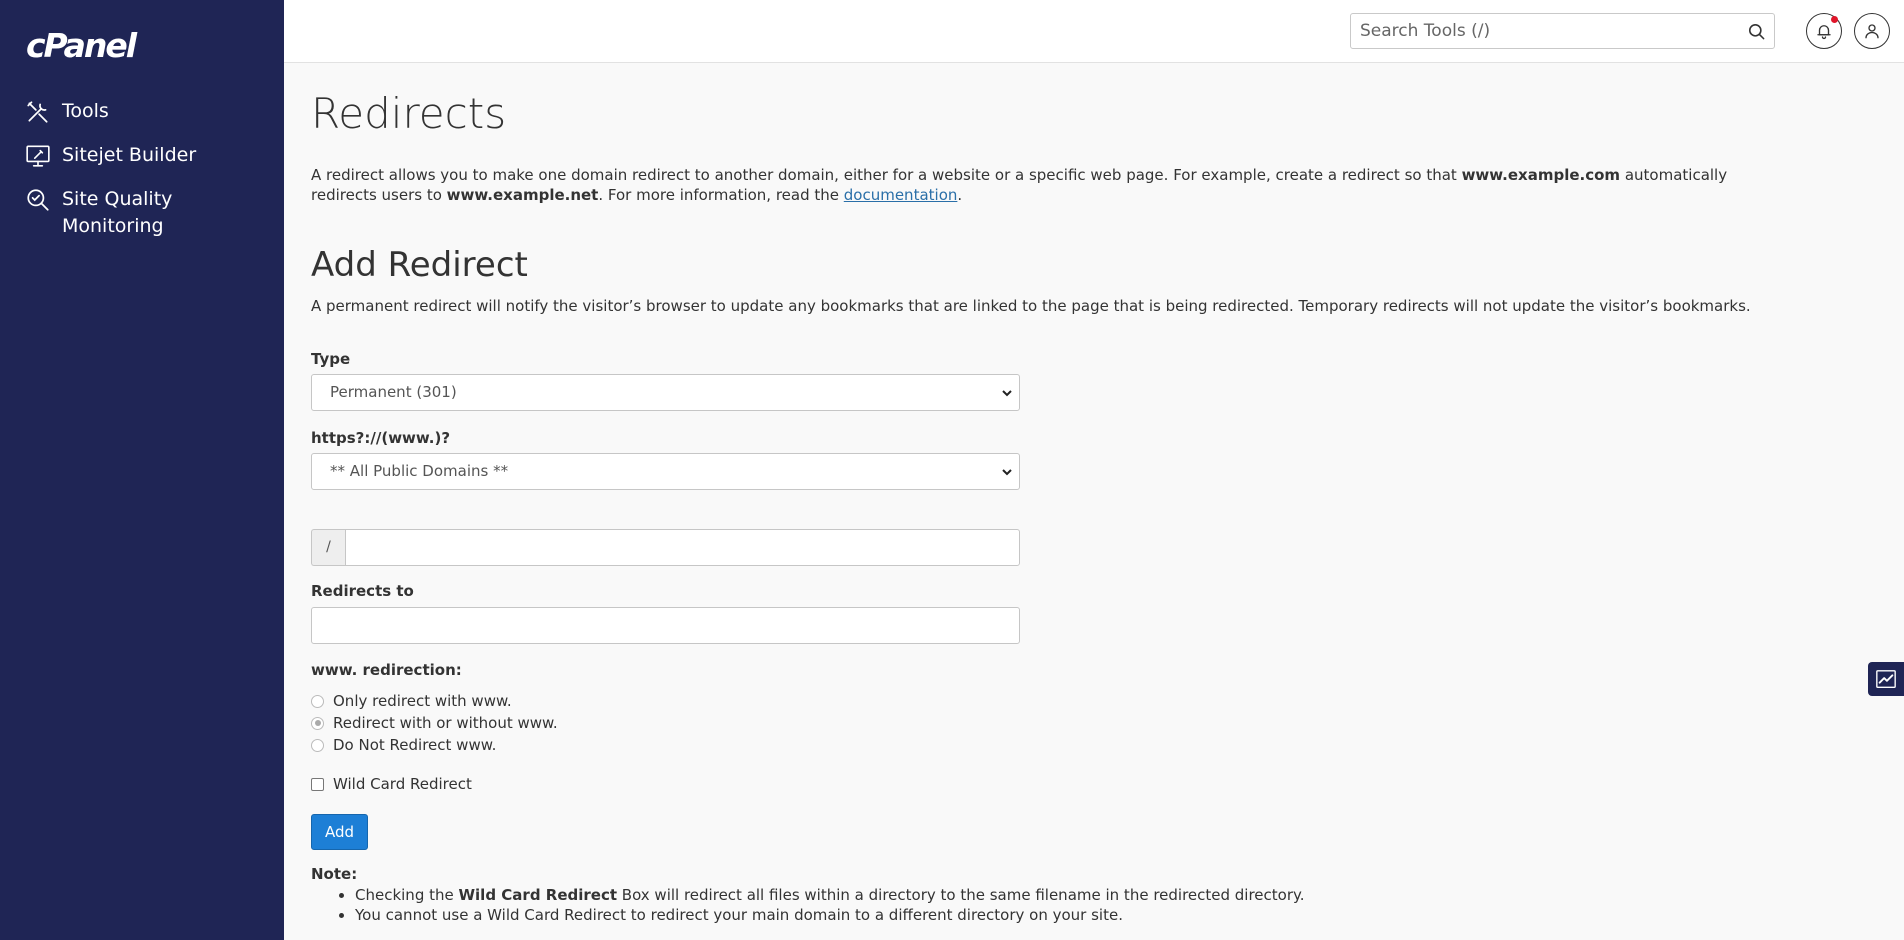  Describe the element at coordinates (393, 392) in the screenshot. I see `type-select-value: Permanent (301)` at that location.